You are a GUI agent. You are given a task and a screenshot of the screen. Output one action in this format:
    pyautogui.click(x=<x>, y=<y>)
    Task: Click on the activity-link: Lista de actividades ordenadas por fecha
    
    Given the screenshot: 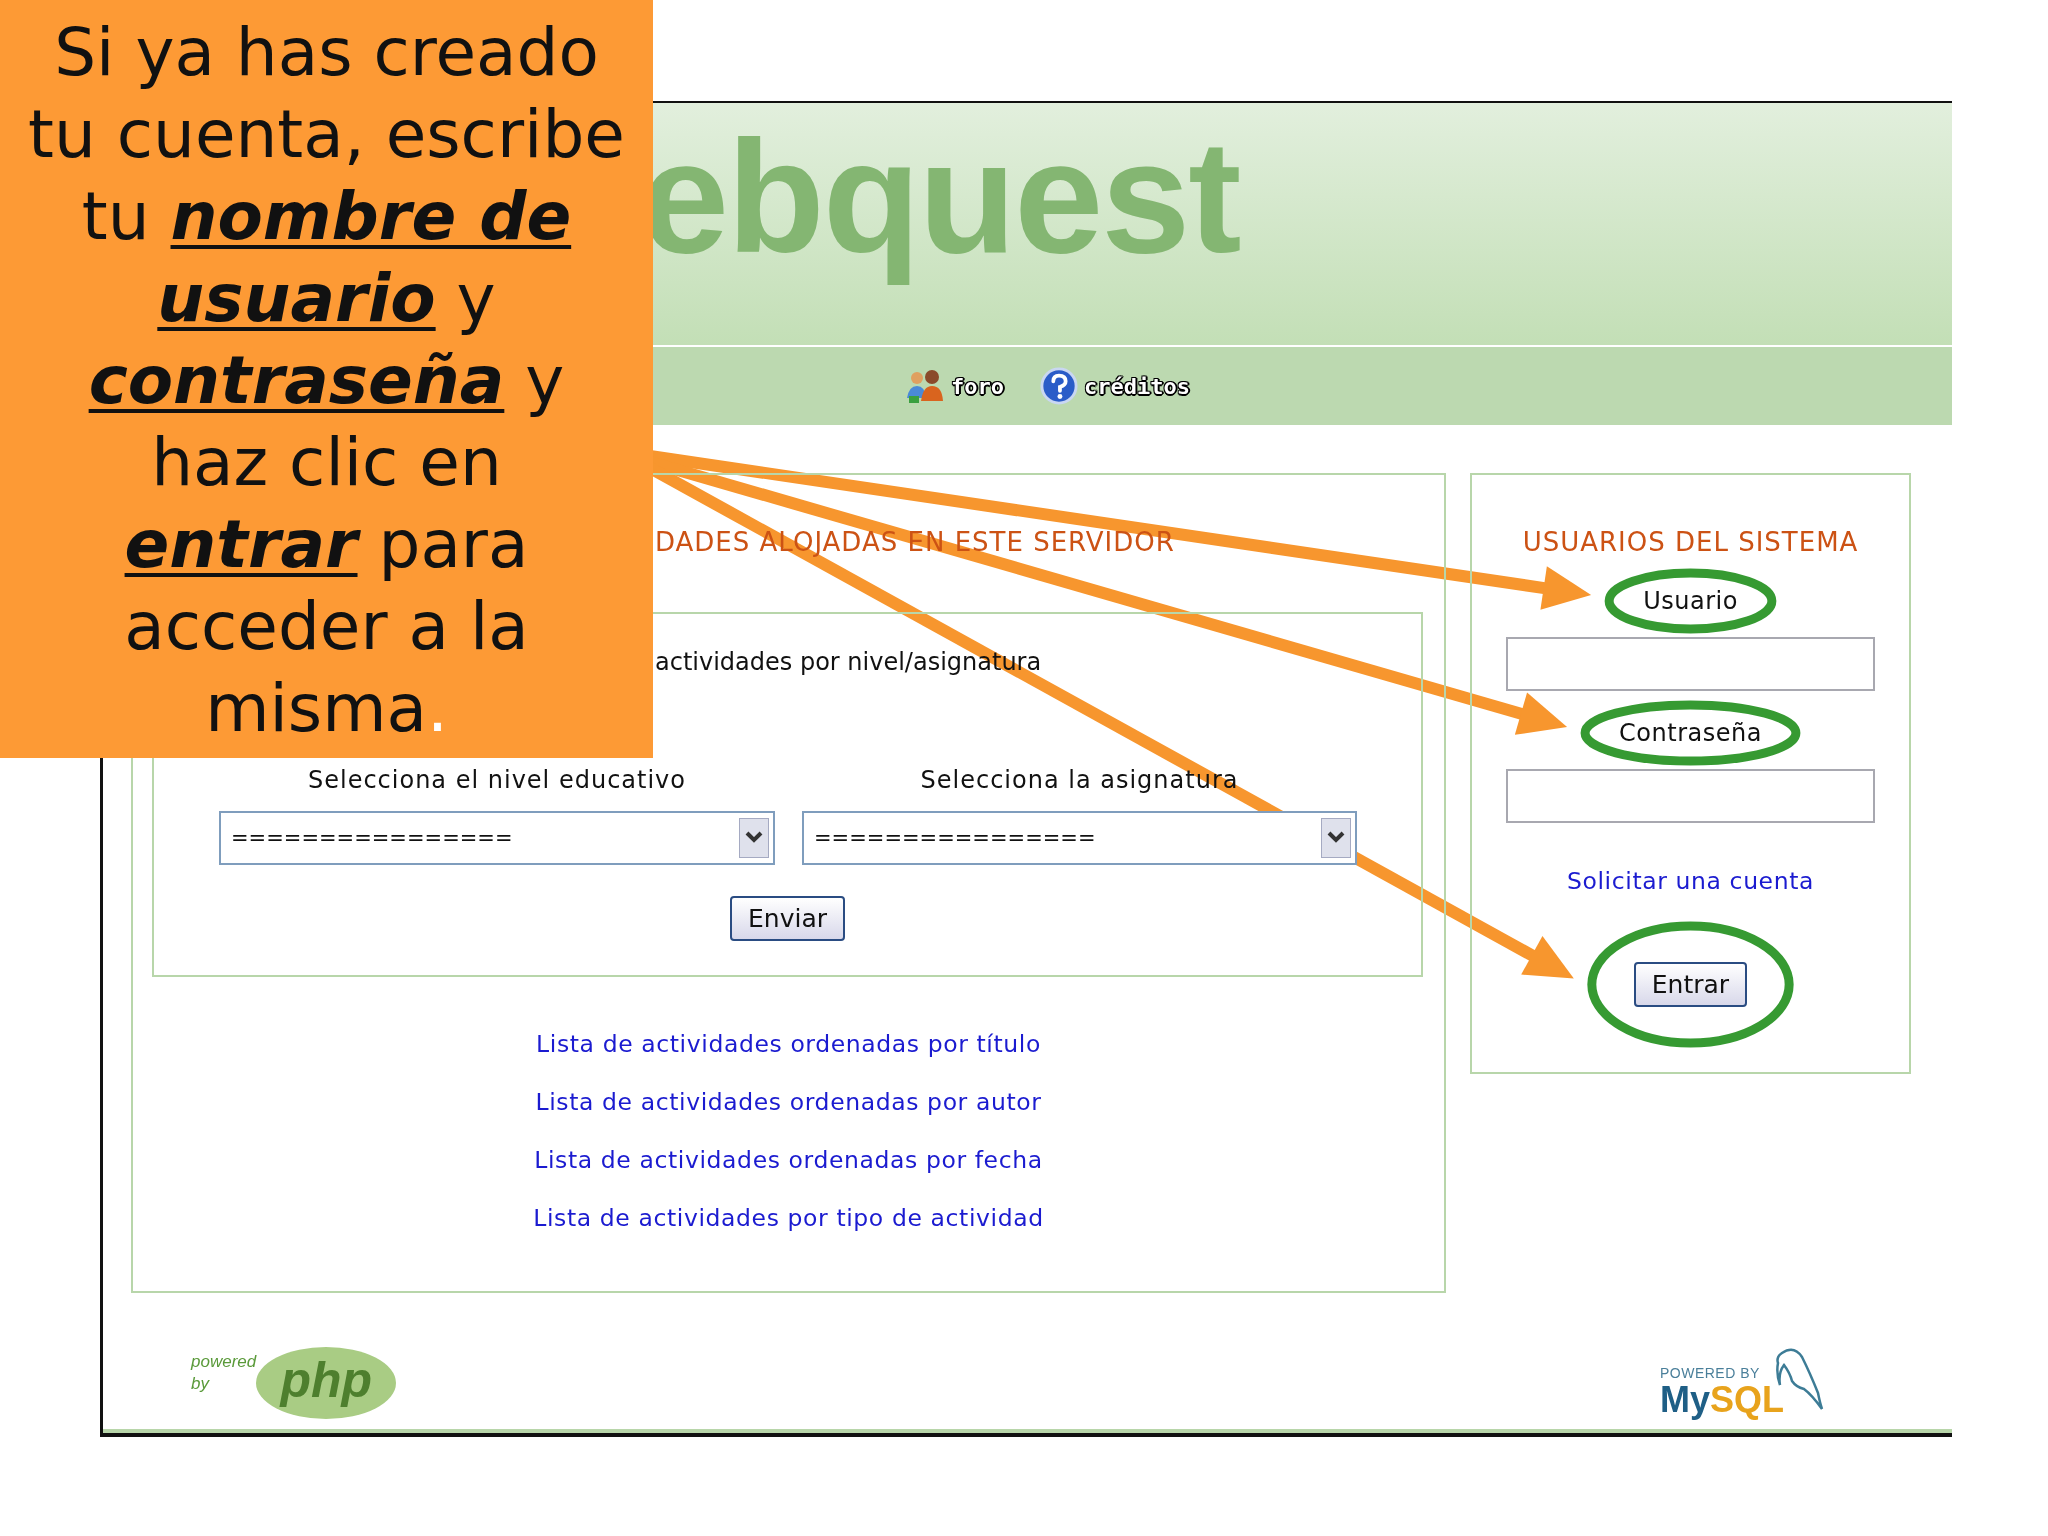 What is the action you would take?
    pyautogui.click(x=788, y=1160)
    